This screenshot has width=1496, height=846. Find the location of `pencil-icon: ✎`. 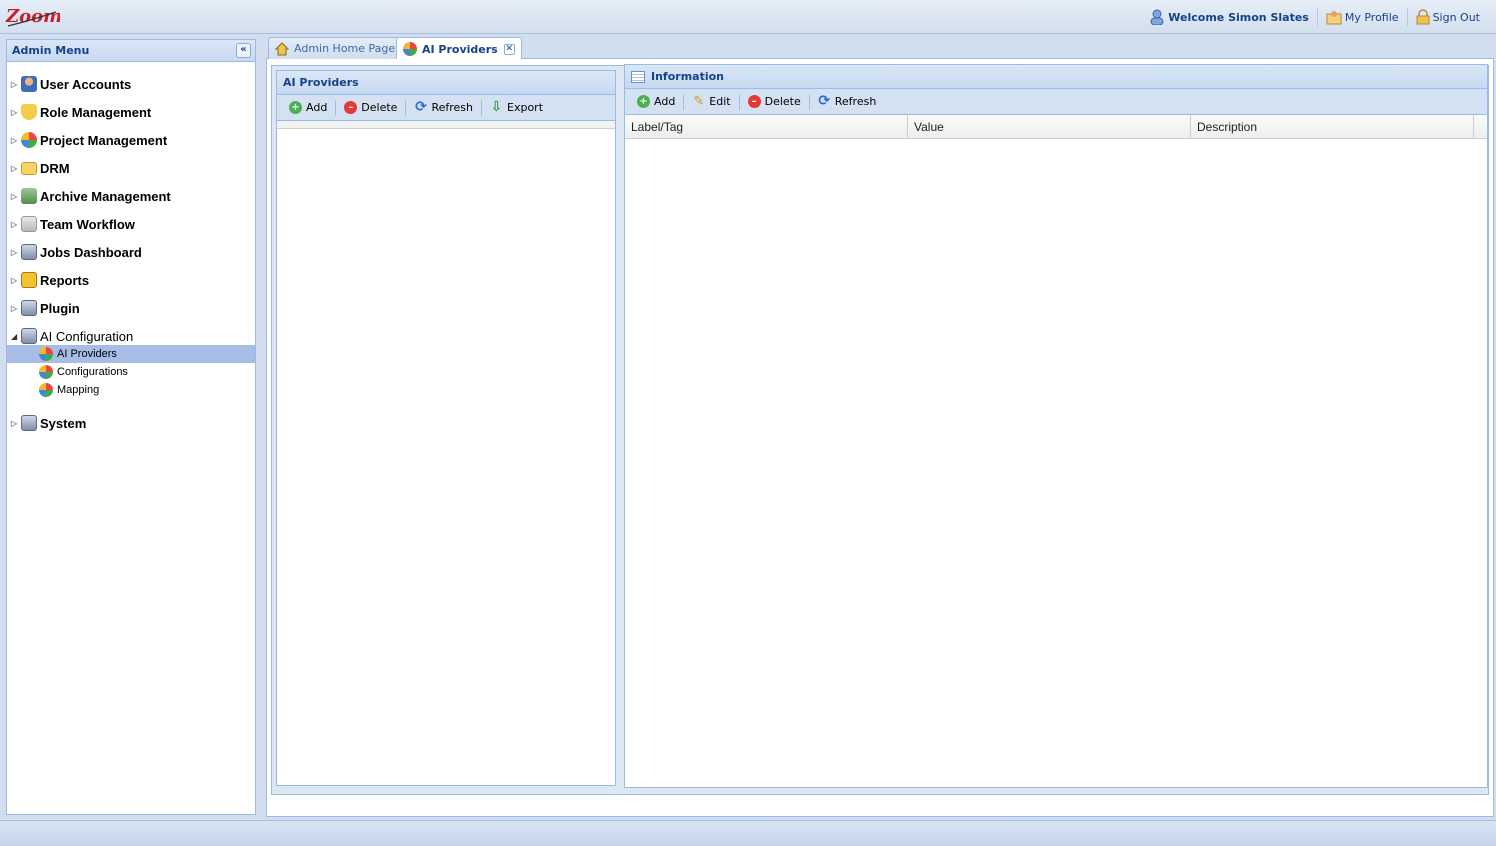

pencil-icon: ✎ is located at coordinates (699, 101).